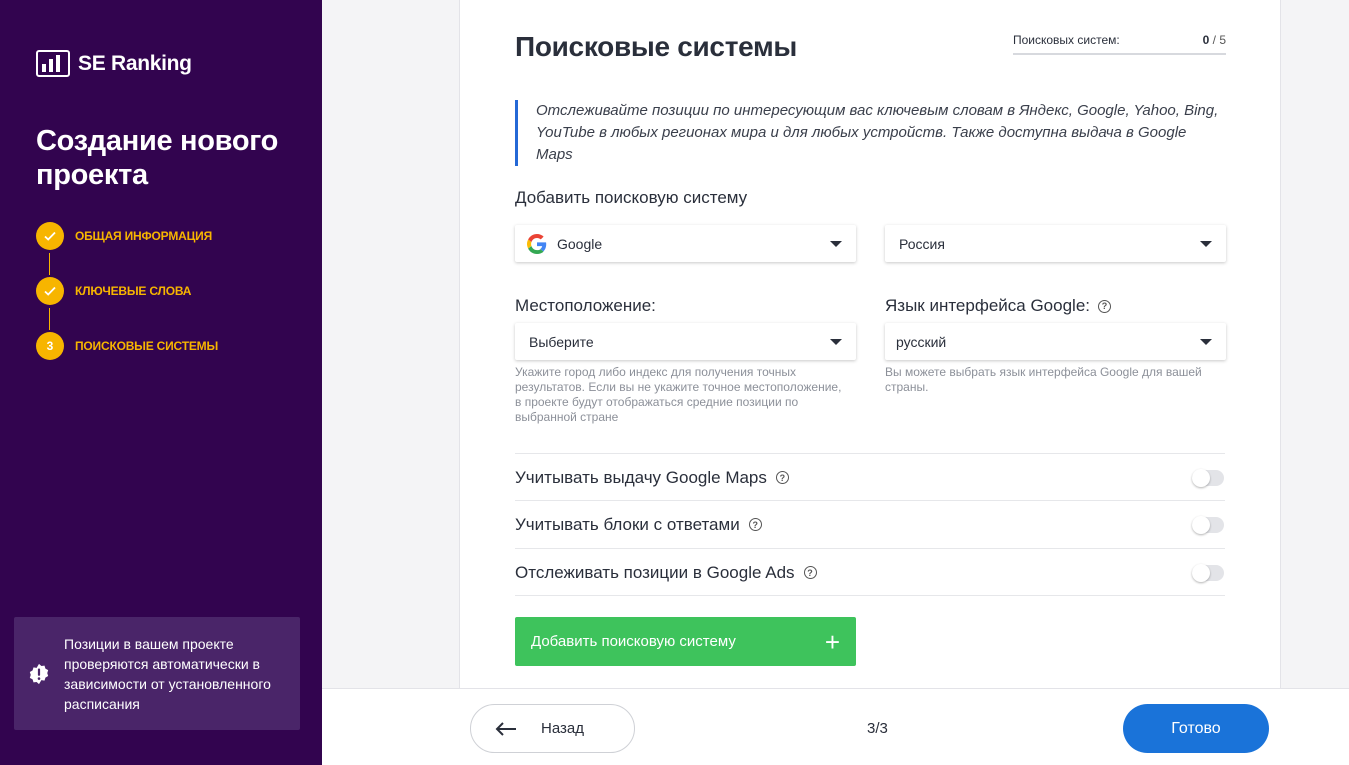 The image size is (1349, 765). I want to click on step-general-info: Общая информация, so click(127, 249).